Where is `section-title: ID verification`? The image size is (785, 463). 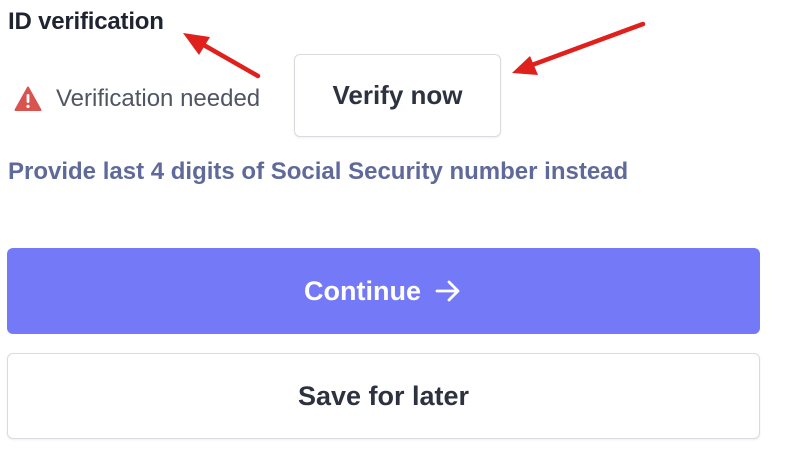
section-title: ID verification is located at coordinates (86, 21).